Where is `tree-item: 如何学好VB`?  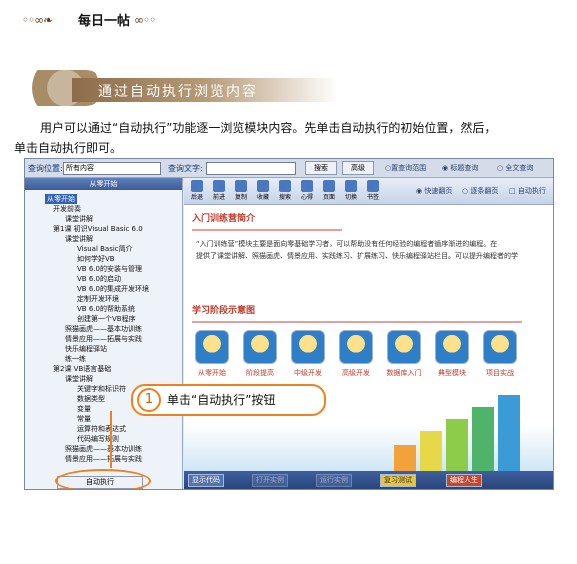
tree-item: 如何学好VB is located at coordinates (96, 259).